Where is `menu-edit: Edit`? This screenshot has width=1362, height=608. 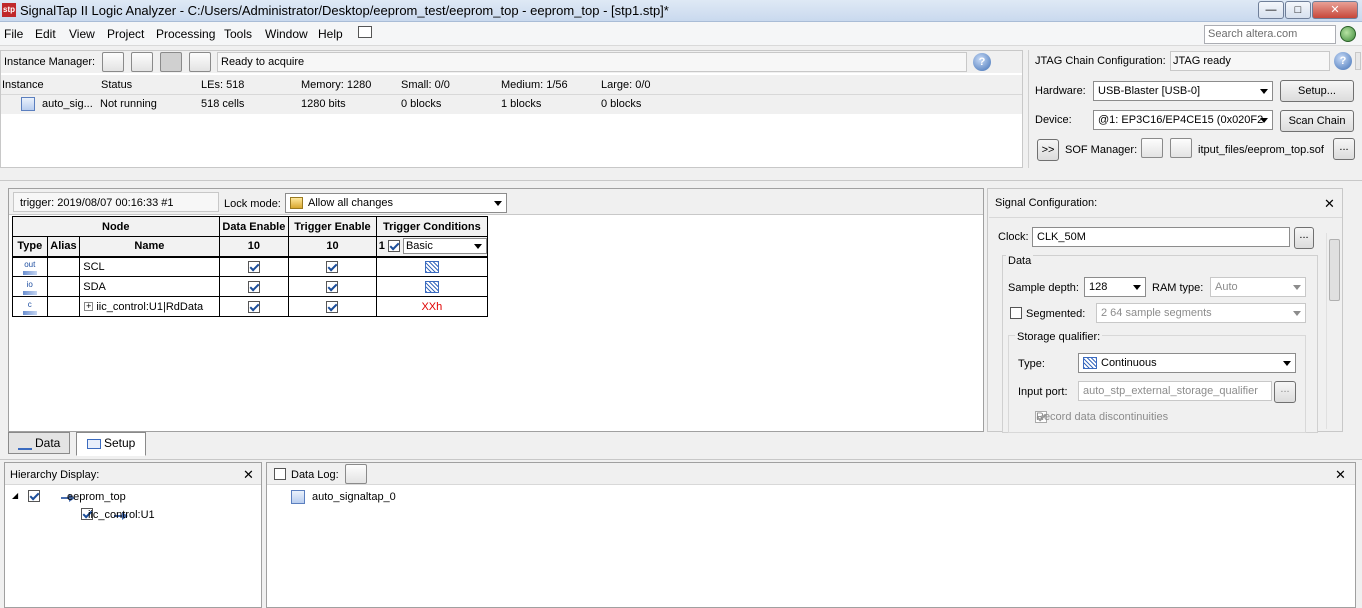 menu-edit: Edit is located at coordinates (45, 34).